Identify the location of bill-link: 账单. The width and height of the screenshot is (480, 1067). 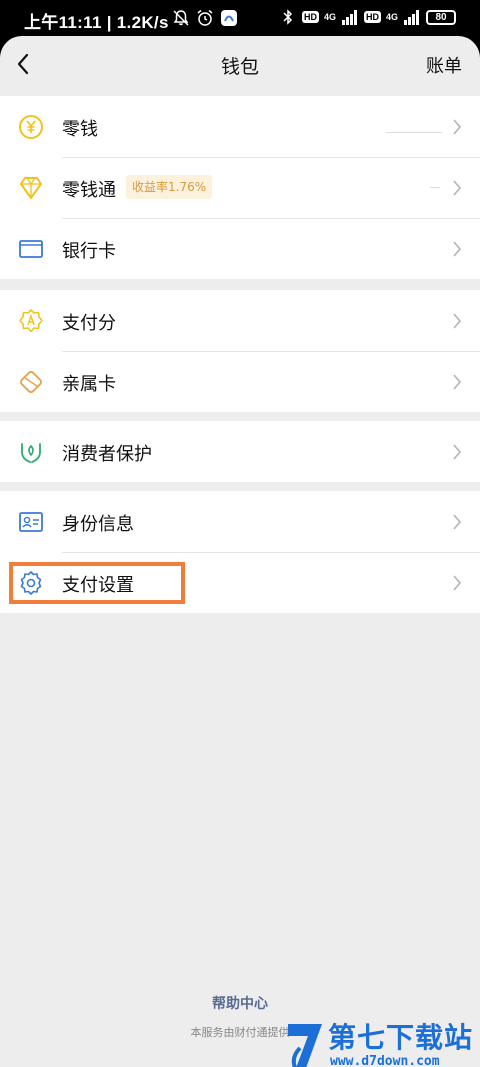
(444, 65).